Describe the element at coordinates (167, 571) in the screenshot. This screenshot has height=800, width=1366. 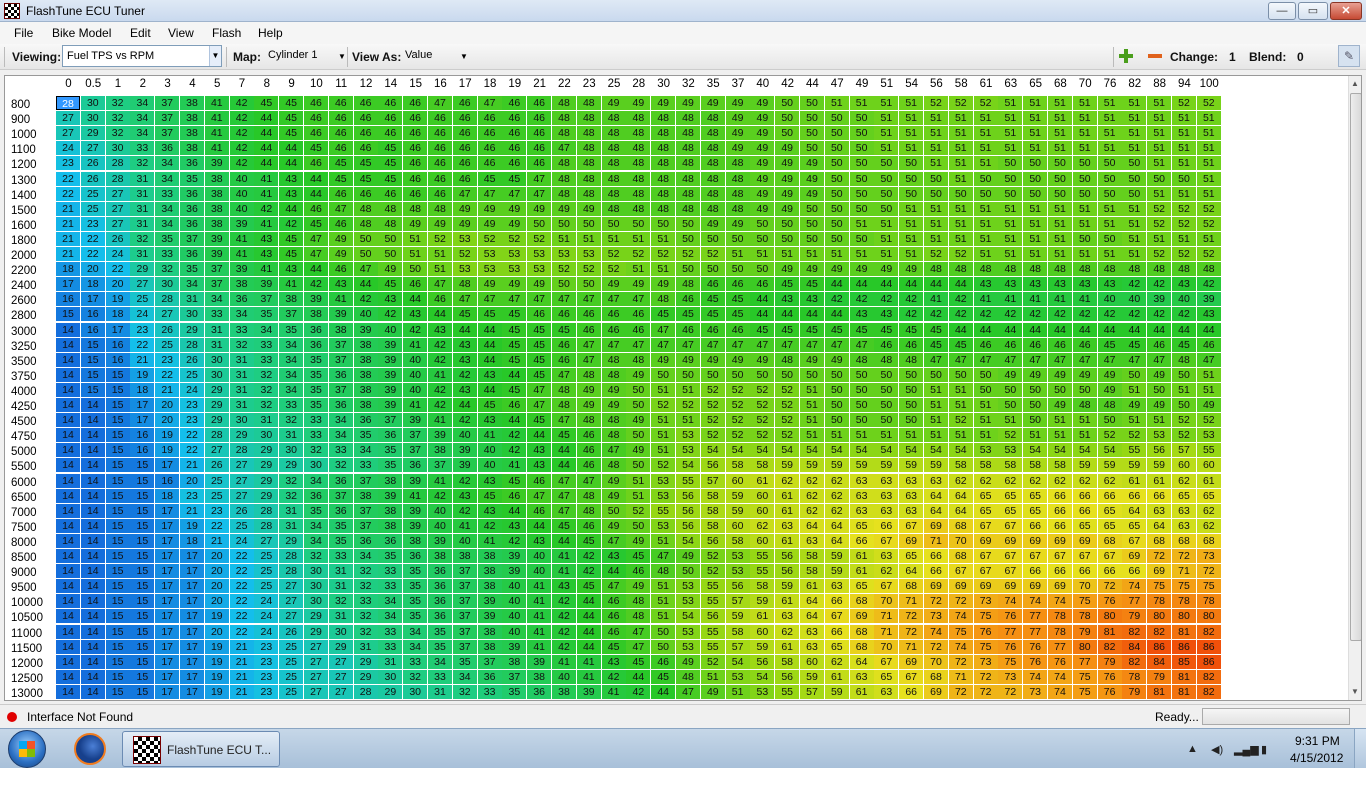
I see `table-cell: 17` at that location.